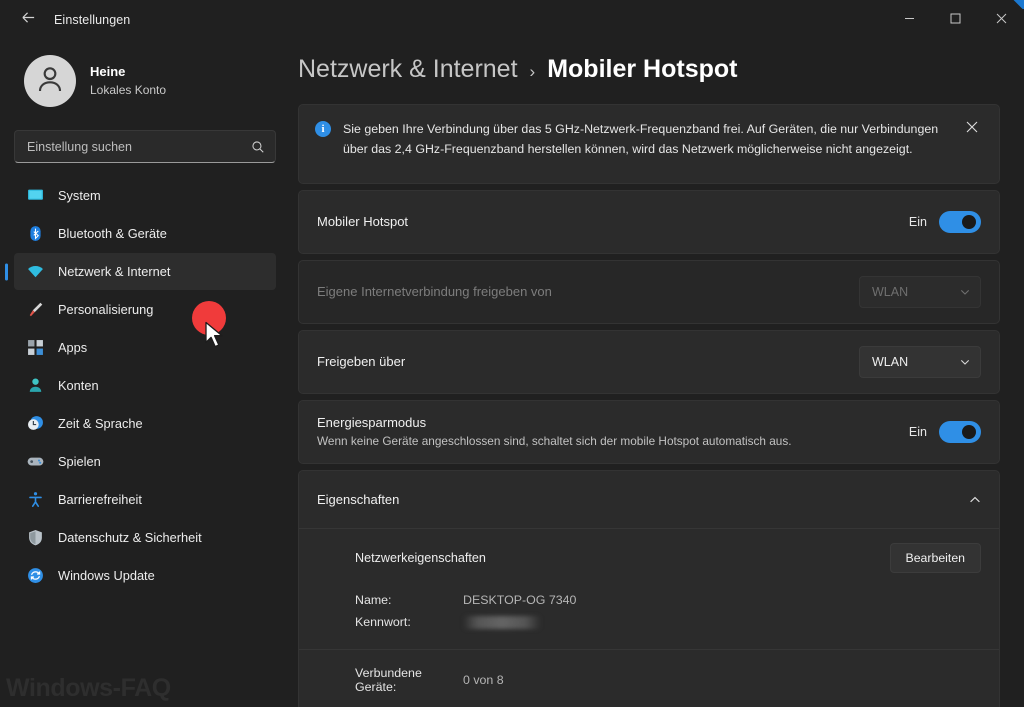 This screenshot has height=707, width=1024. I want to click on sidebar-item-label: System, so click(79, 195).